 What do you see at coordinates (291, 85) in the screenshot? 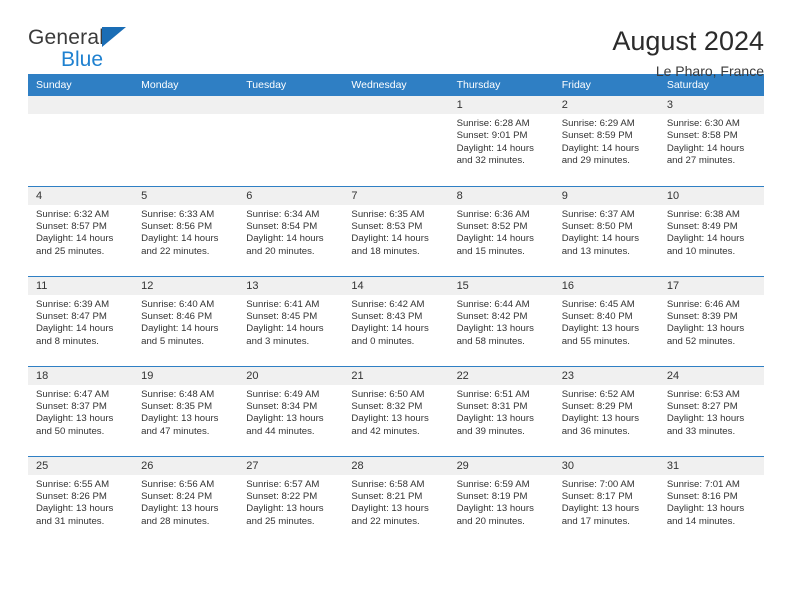
I see `weekday-header-tuesday: Tuesday` at bounding box center [291, 85].